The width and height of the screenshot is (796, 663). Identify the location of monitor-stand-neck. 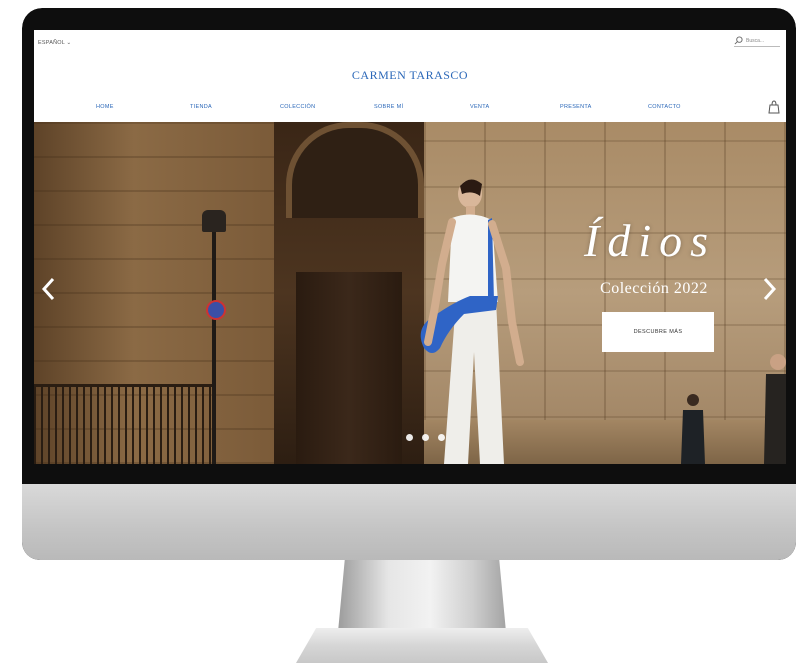
(422, 596).